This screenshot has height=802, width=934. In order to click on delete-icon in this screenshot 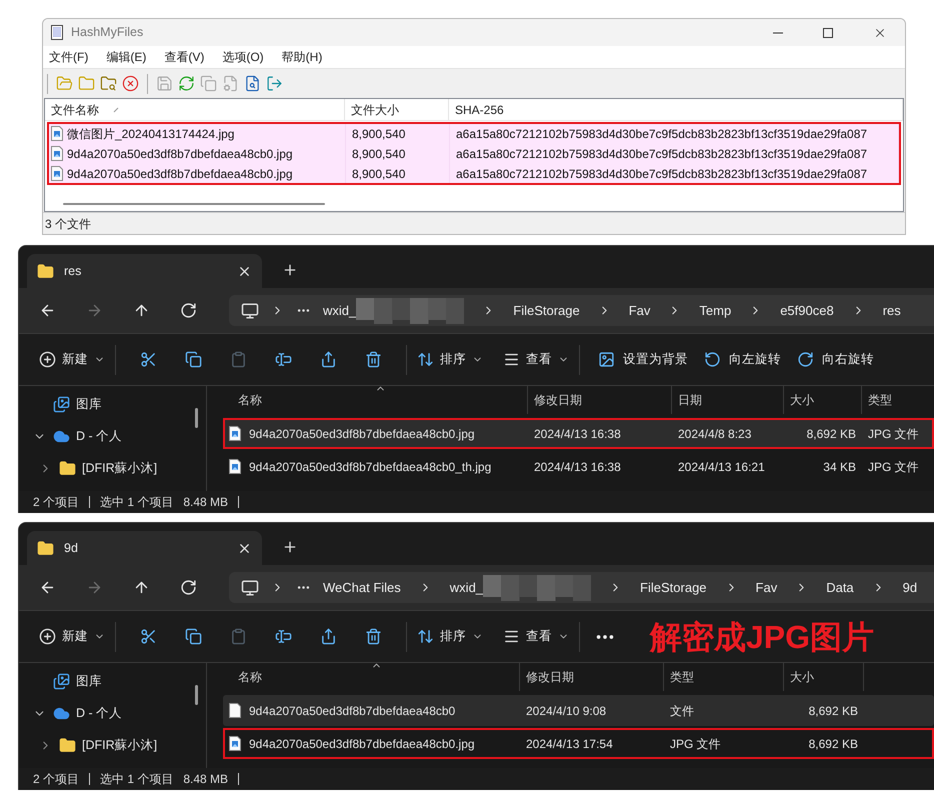, I will do `click(130, 83)`.